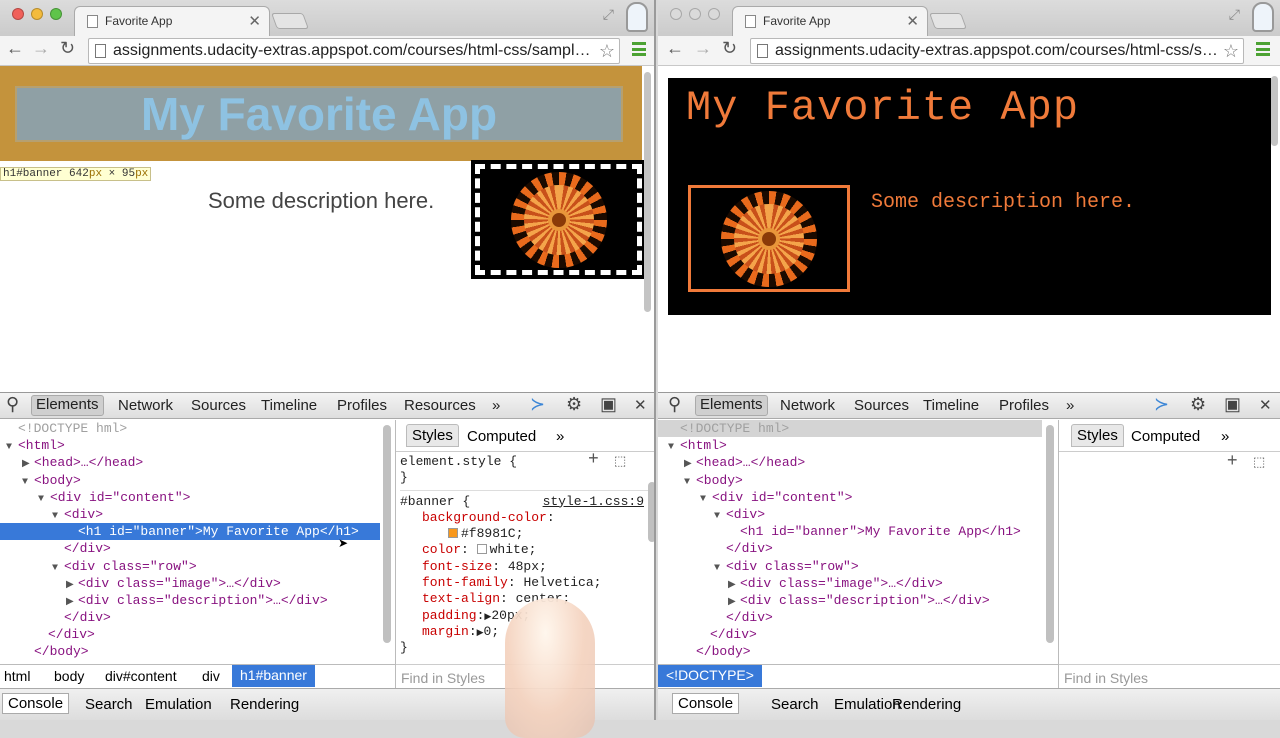  Describe the element at coordinates (527, 567) in the screenshot. I see `css-property: font-size: 48px;` at that location.